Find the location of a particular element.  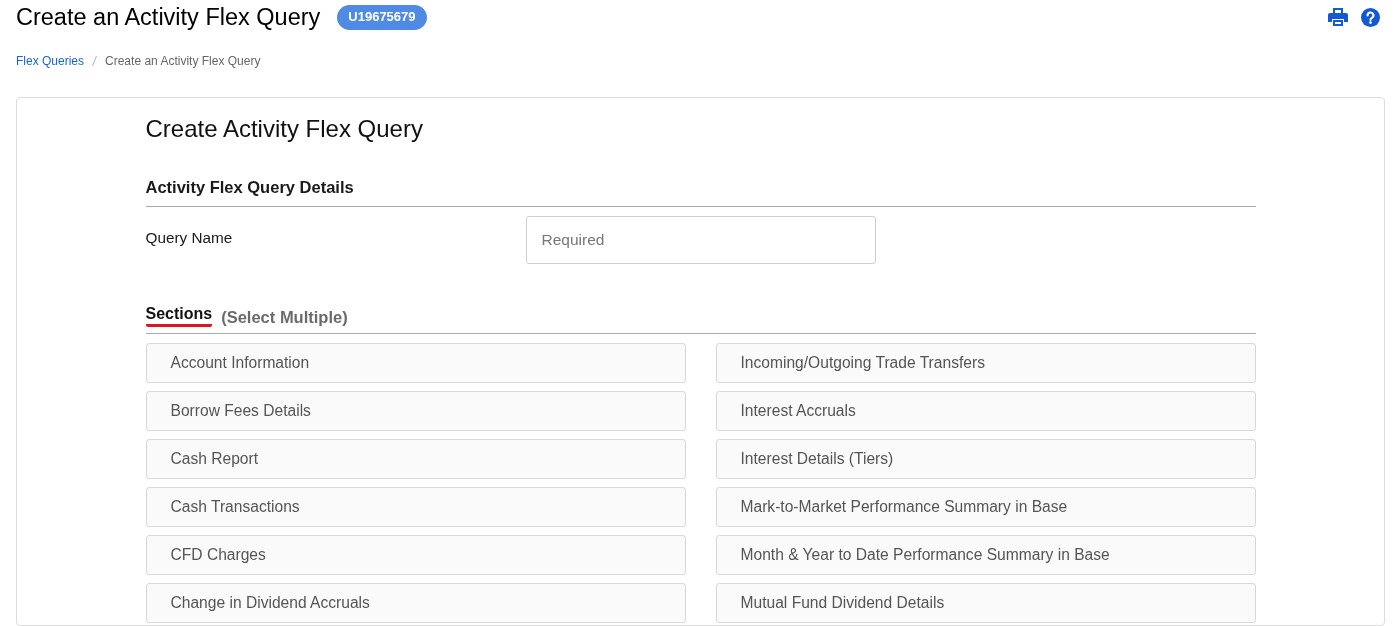

section-option: Cash Report is located at coordinates (415, 459).